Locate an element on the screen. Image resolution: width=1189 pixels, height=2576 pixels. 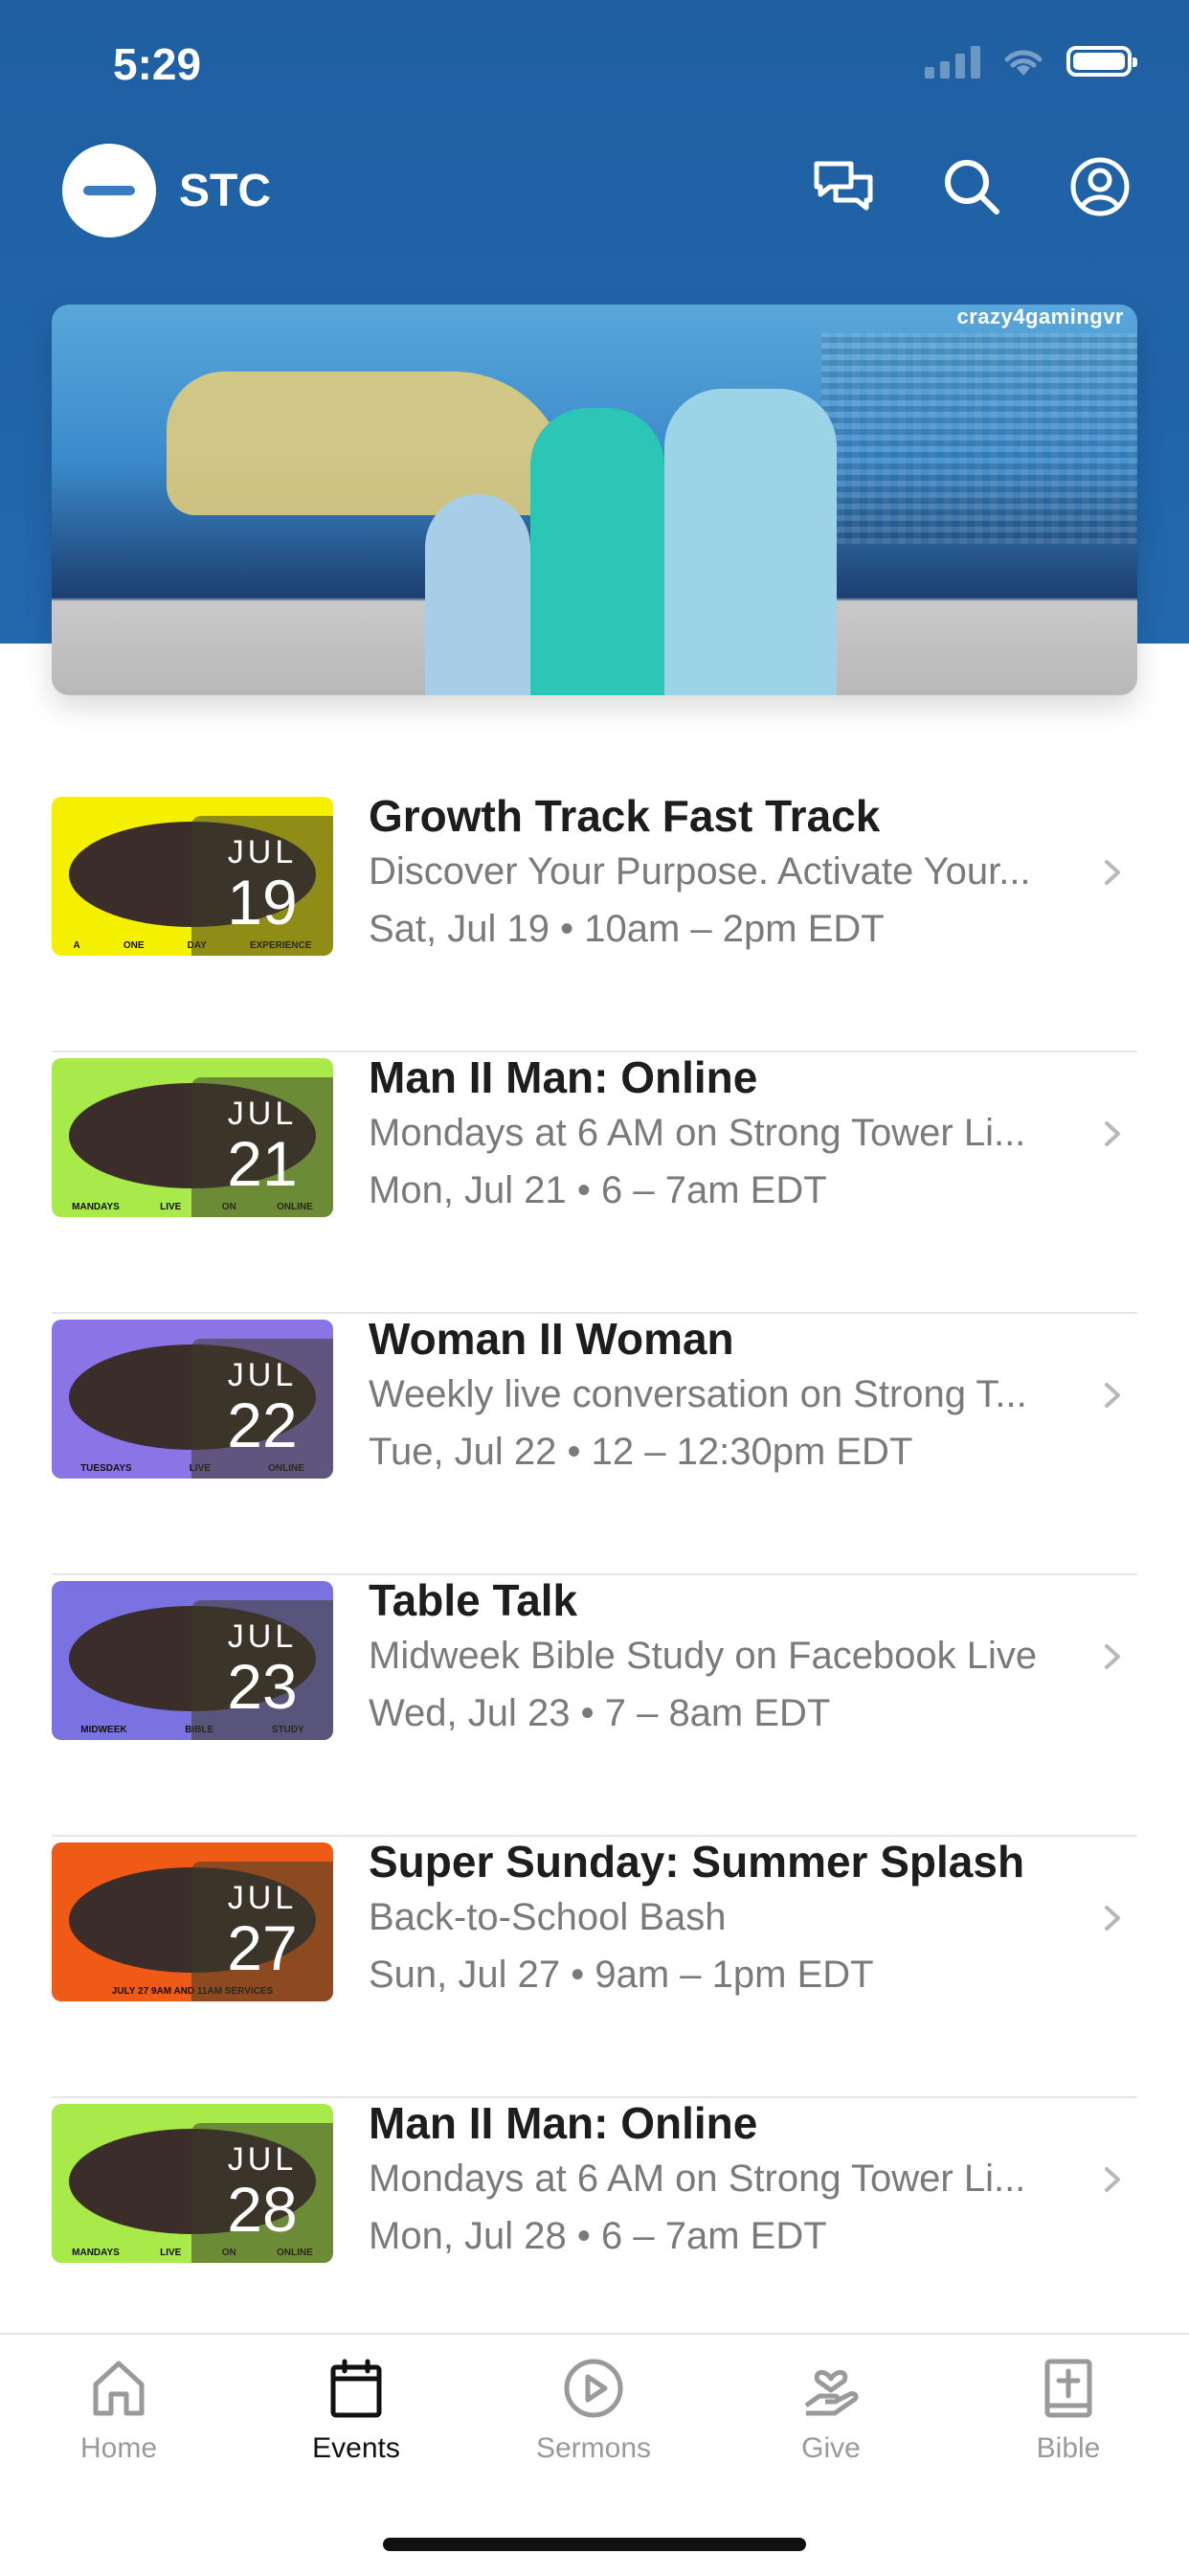
give-icon is located at coordinates (831, 2393).